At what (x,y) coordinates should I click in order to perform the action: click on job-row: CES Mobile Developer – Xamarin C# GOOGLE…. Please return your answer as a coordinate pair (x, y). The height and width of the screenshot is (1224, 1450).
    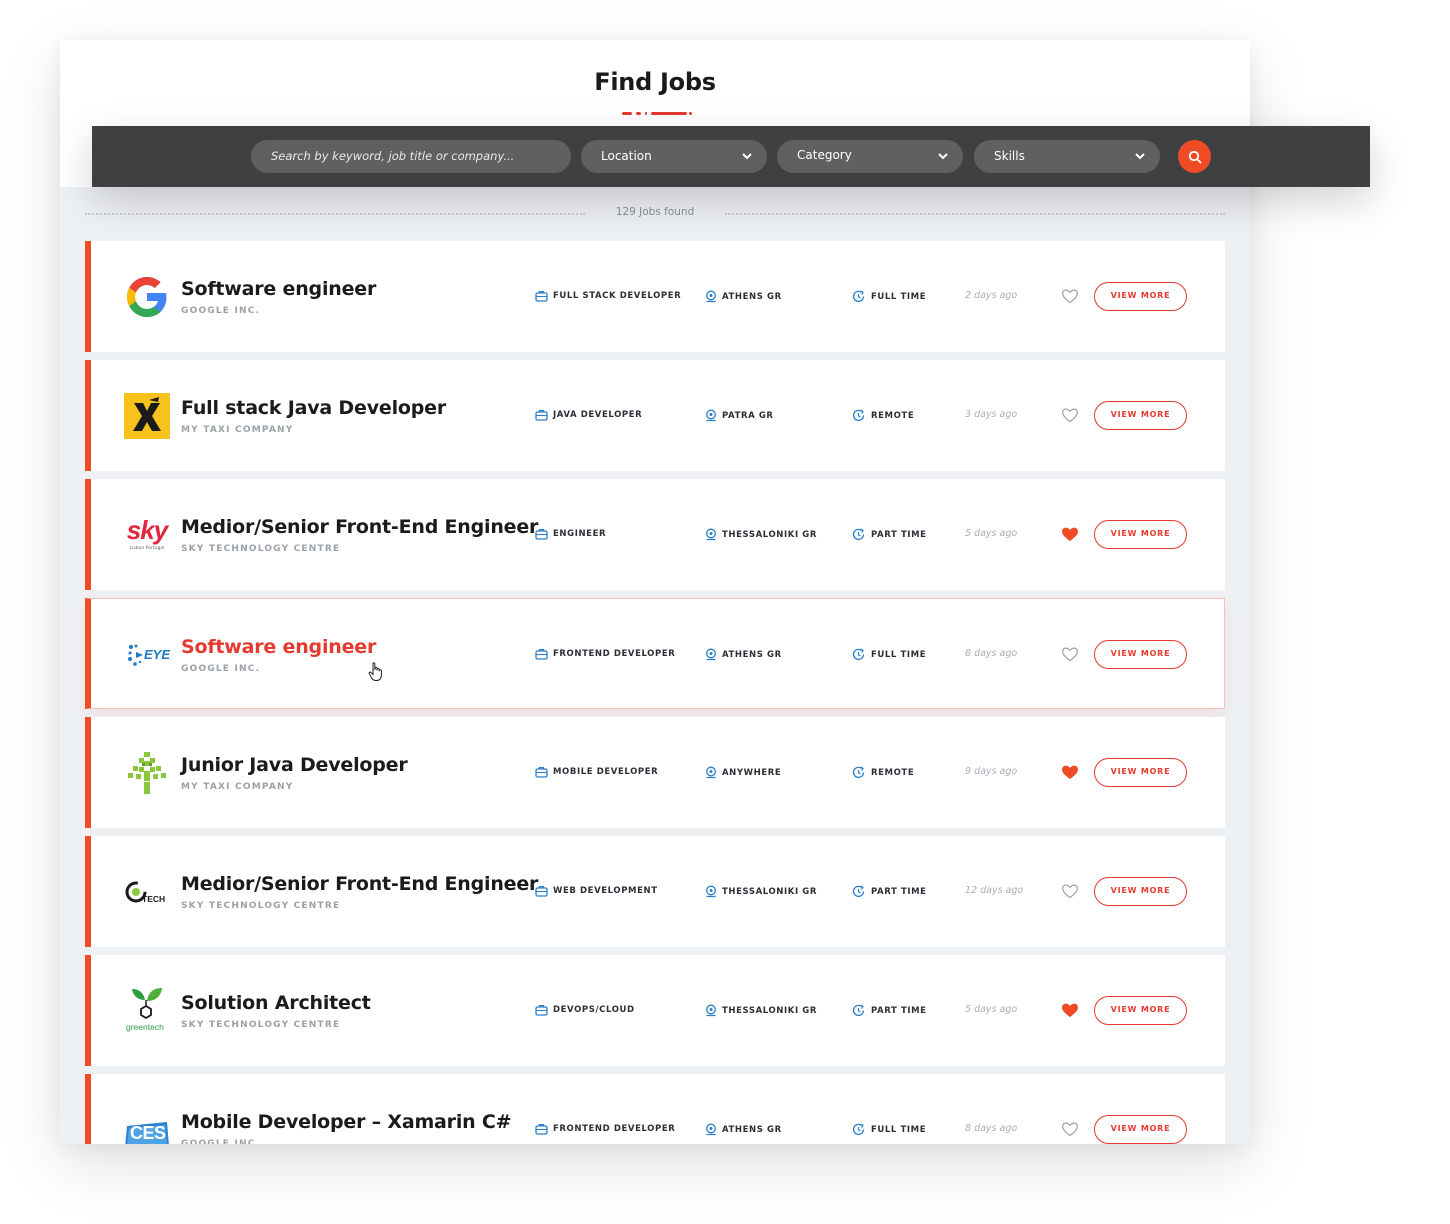
    Looking at the image, I should click on (655, 1109).